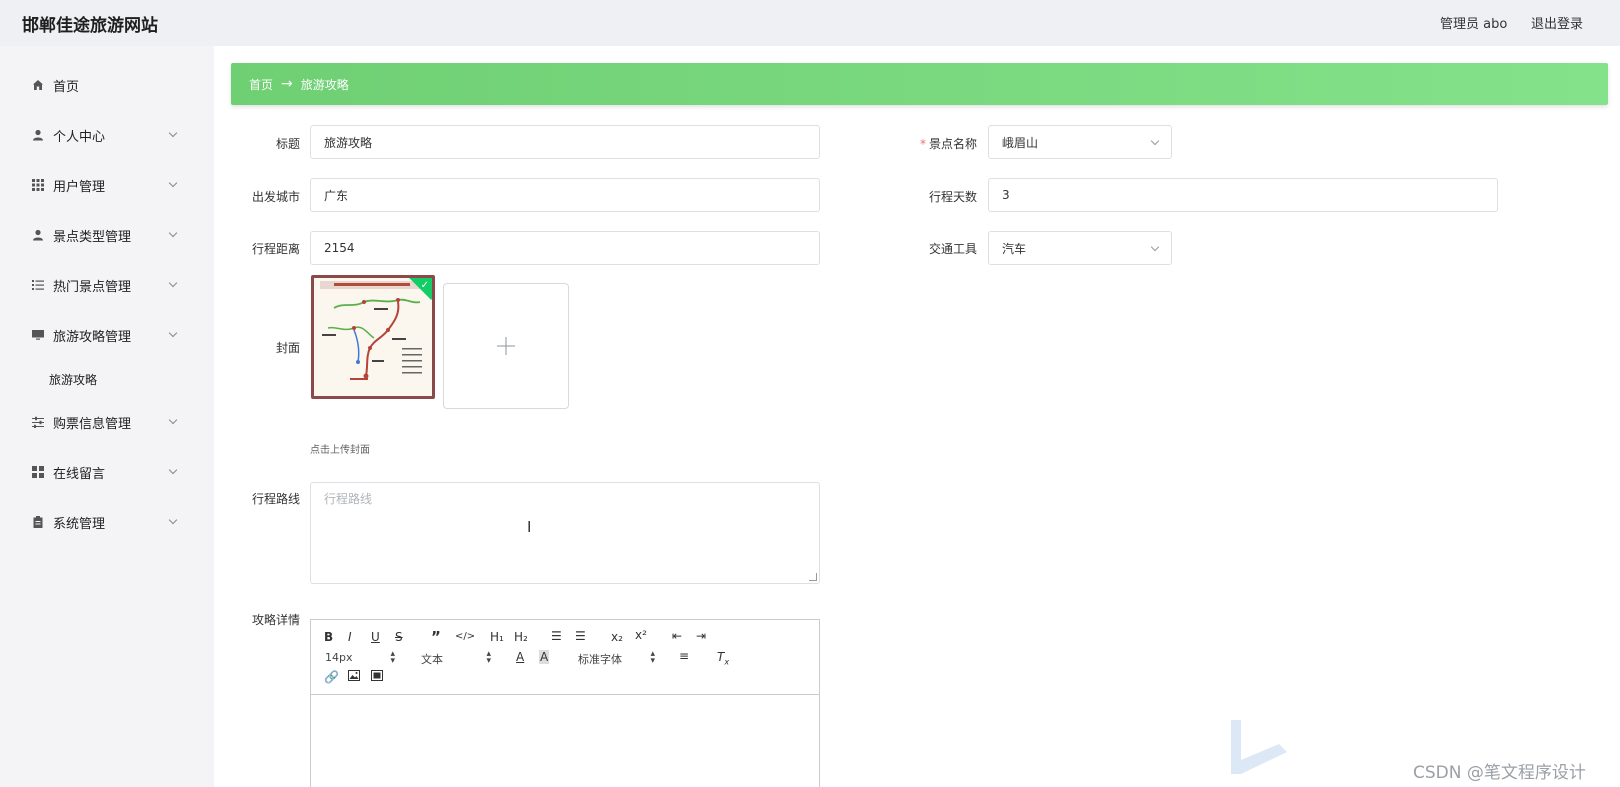 Image resolution: width=1620 pixels, height=787 pixels. I want to click on cover-thumbnail: ✓, so click(373, 337).